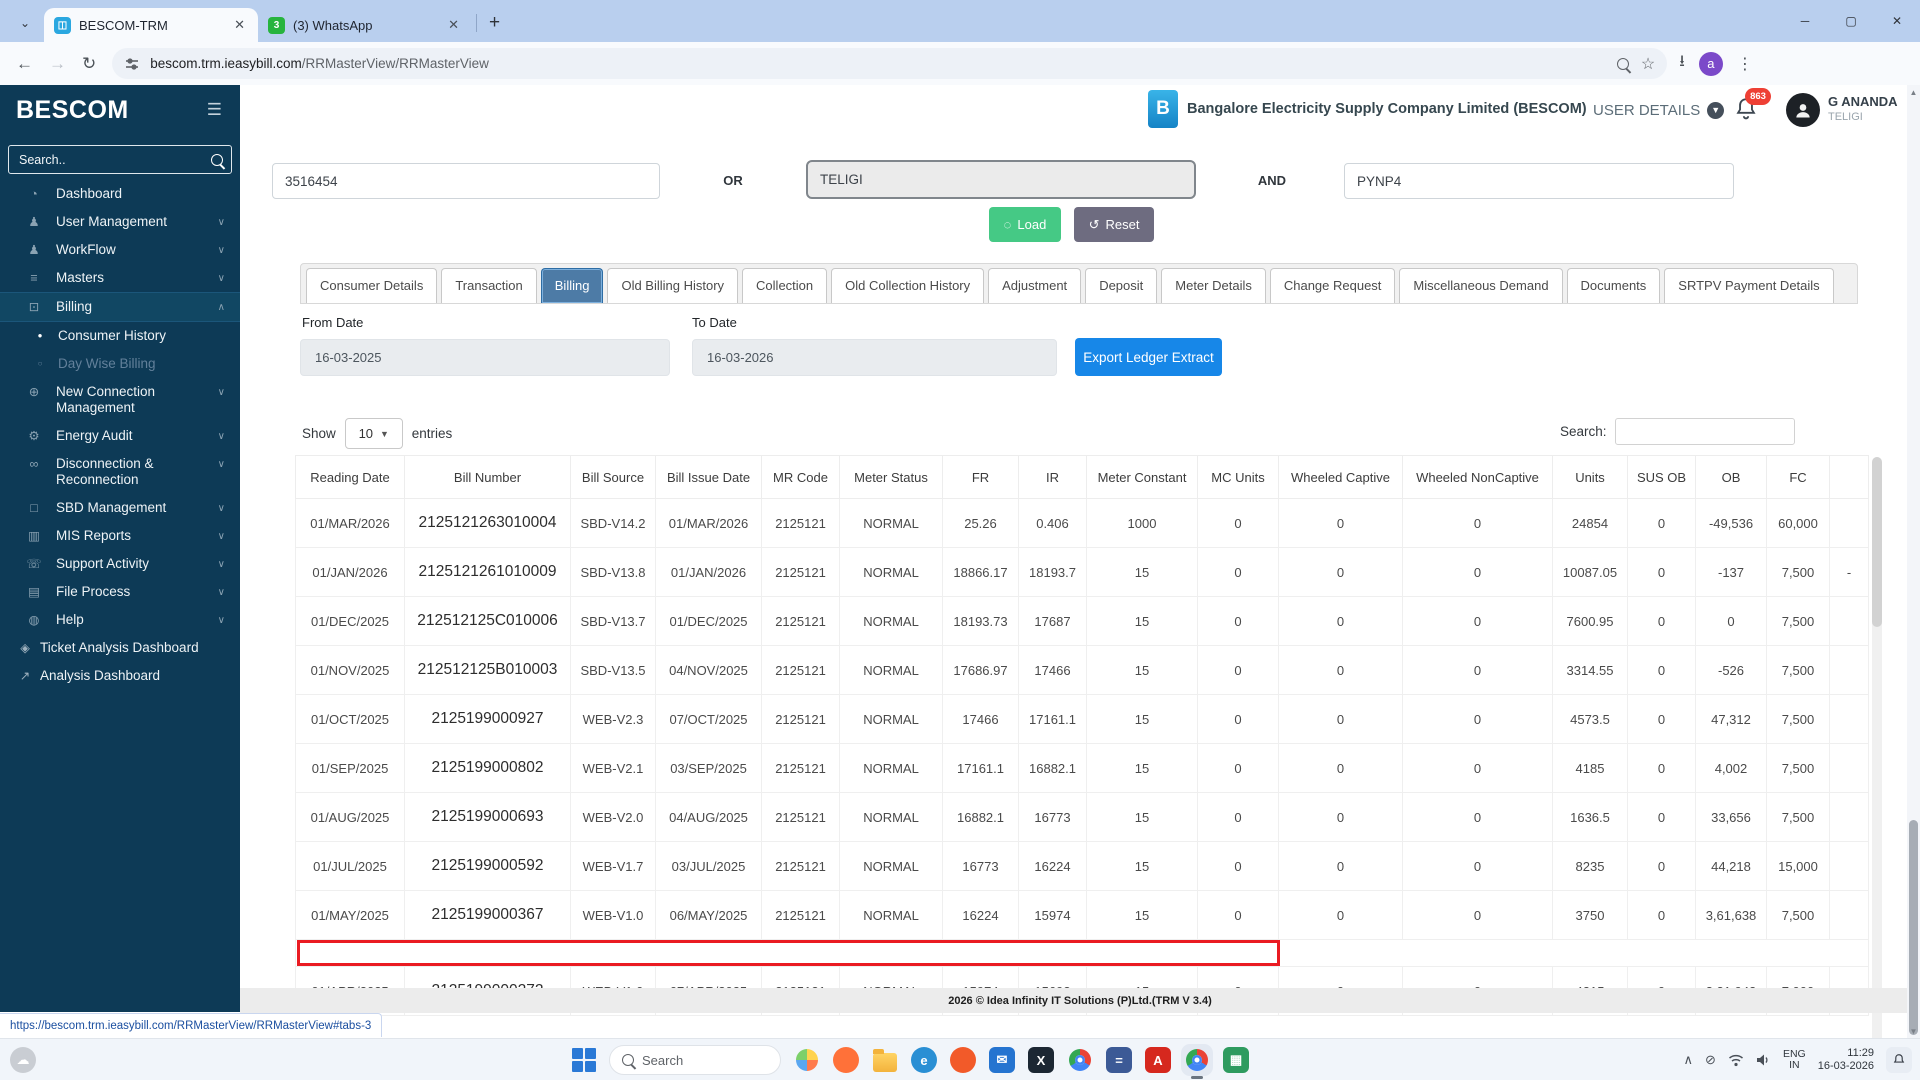 This screenshot has width=1920, height=1080. I want to click on tab-deposit: Deposit, so click(1121, 285).